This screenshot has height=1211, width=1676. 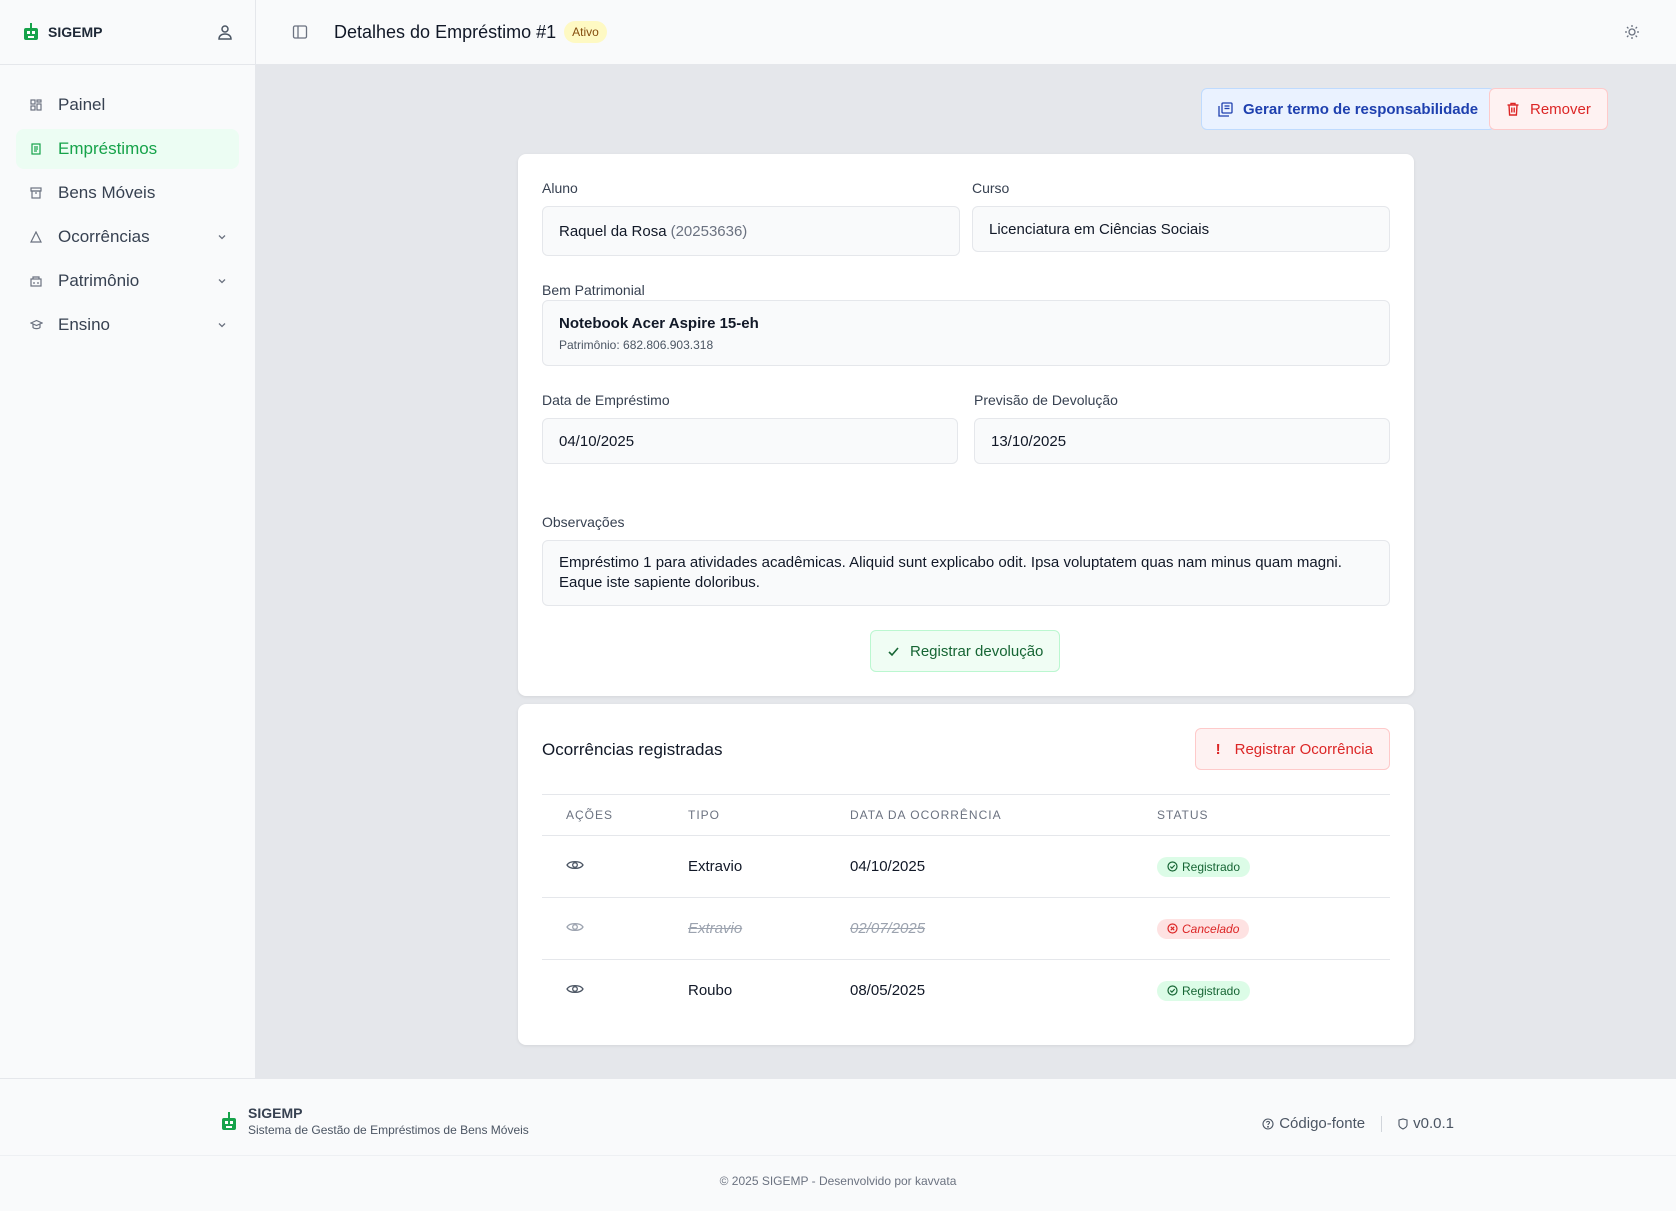 I want to click on sidebar-item-ocorrencias: Ocorrências, so click(x=127, y=237).